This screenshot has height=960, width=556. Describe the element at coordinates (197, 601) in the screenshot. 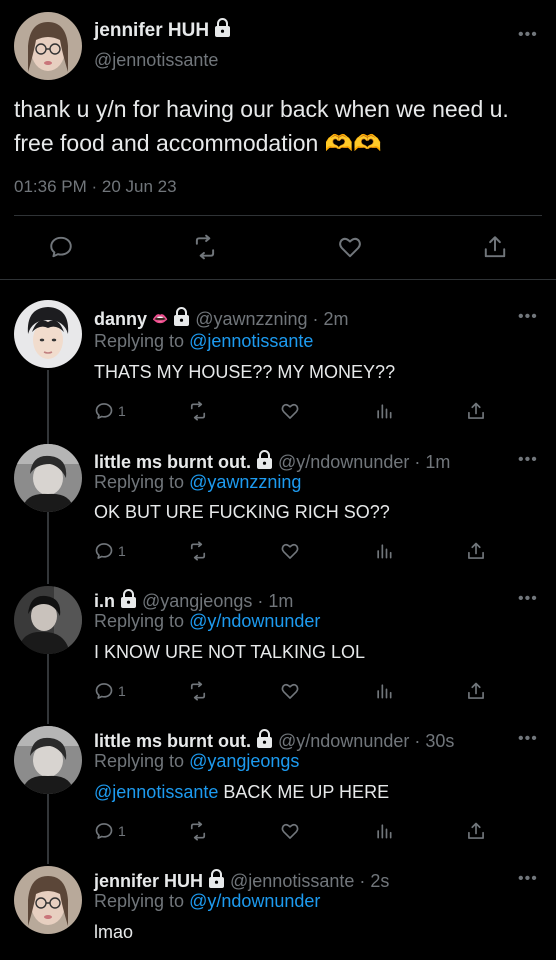

I see `reply-author-handle: @yangjeongs` at that location.